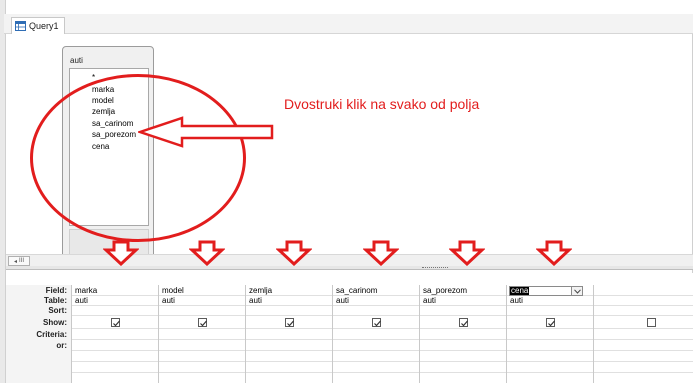 This screenshot has width=693, height=383. I want to click on row-label-field: Field:, so click(56, 290).